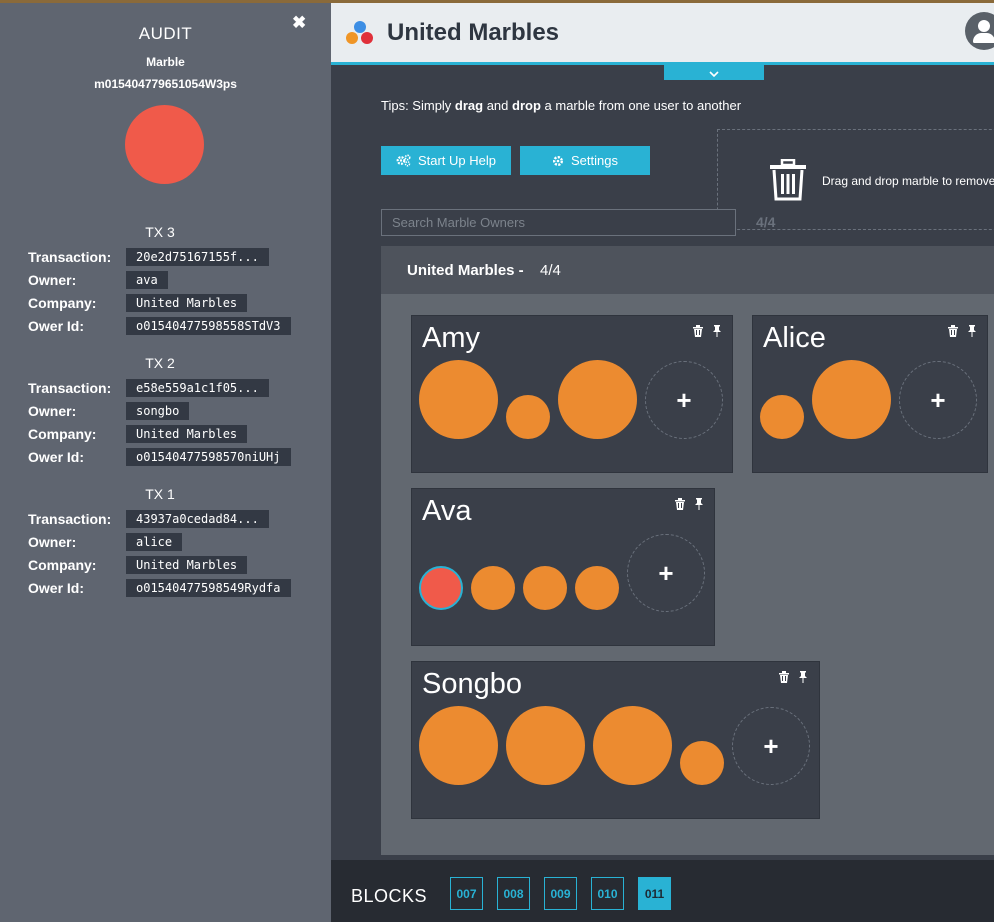 Image resolution: width=994 pixels, height=922 pixels. Describe the element at coordinates (164, 144) in the screenshot. I see `audit-marble` at that location.